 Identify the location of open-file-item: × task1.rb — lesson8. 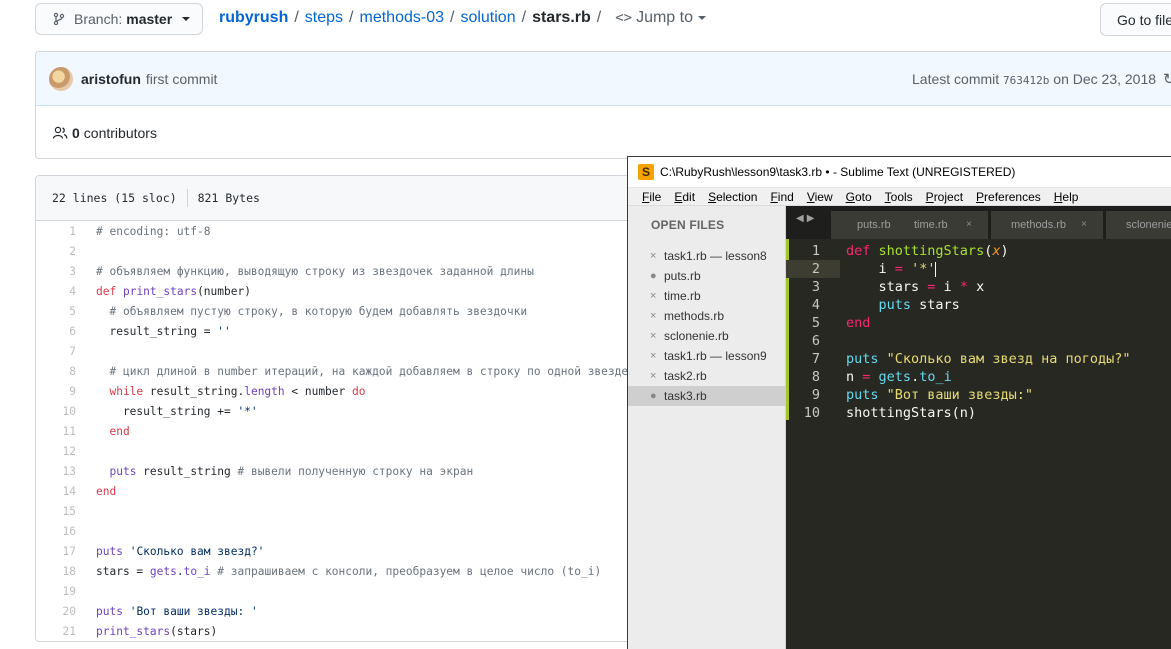
(707, 256).